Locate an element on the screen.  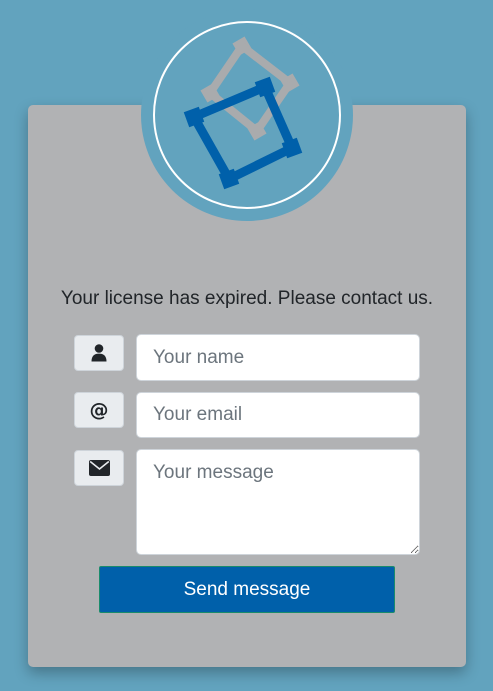
user-icon is located at coordinates (99, 353).